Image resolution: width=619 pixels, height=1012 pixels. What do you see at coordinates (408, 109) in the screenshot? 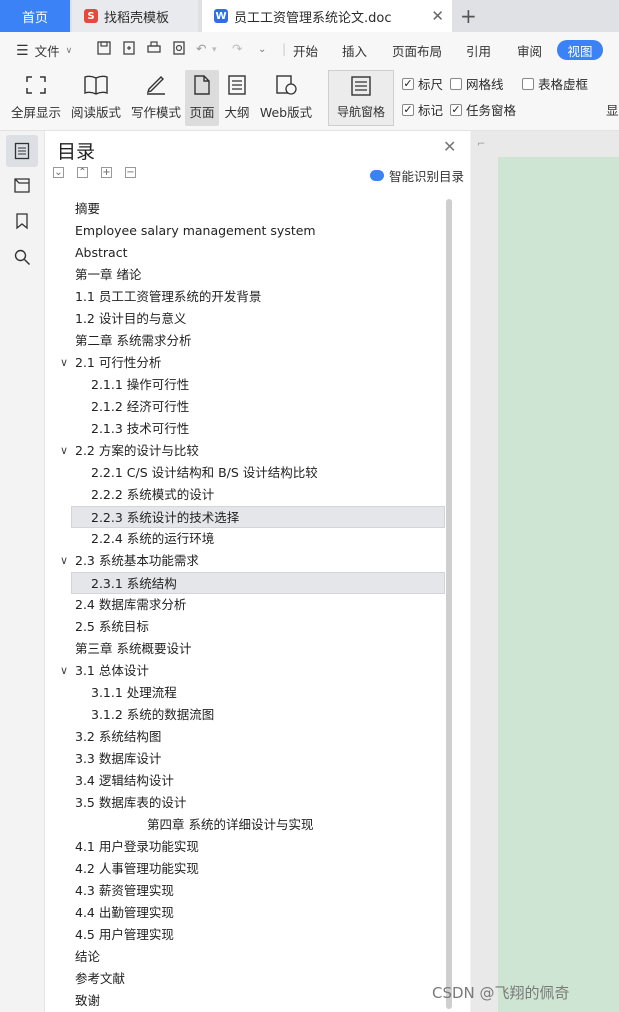
I see `markup-check-box: ✓` at bounding box center [408, 109].